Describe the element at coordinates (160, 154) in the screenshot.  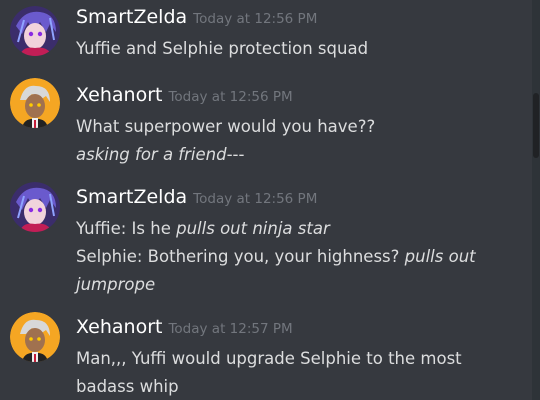
I see `message-text: asking for a friend---` at that location.